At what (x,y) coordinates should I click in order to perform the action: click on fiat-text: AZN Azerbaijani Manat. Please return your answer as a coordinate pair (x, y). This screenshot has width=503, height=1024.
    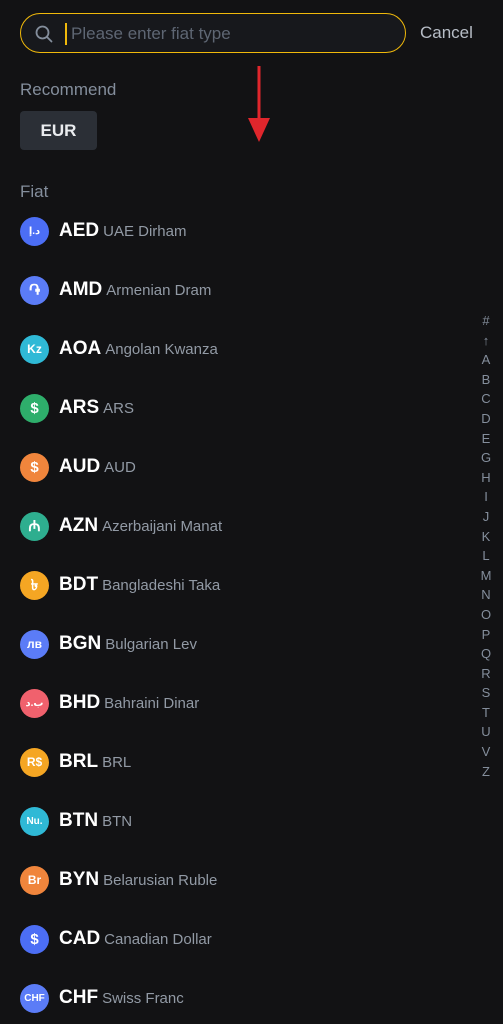
    Looking at the image, I should click on (140, 526).